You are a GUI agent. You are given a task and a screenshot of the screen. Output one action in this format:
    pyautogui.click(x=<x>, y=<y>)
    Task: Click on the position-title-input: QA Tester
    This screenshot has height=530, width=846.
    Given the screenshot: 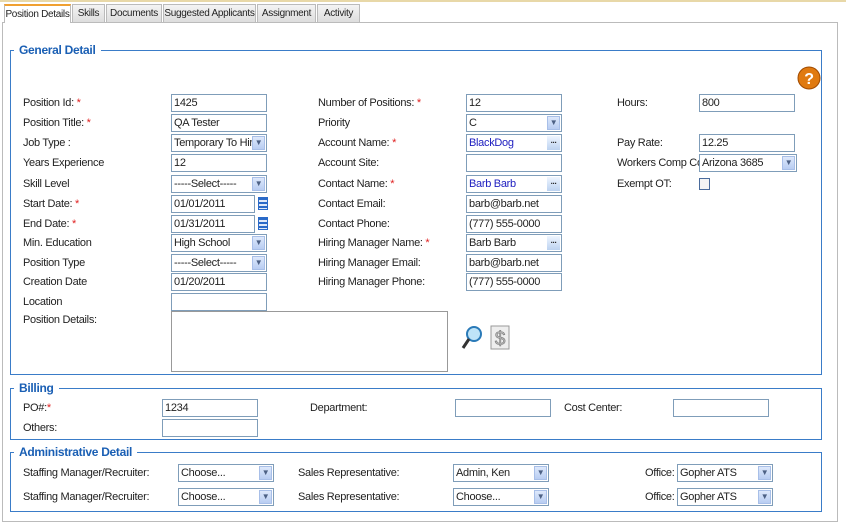 What is the action you would take?
    pyautogui.click(x=219, y=123)
    